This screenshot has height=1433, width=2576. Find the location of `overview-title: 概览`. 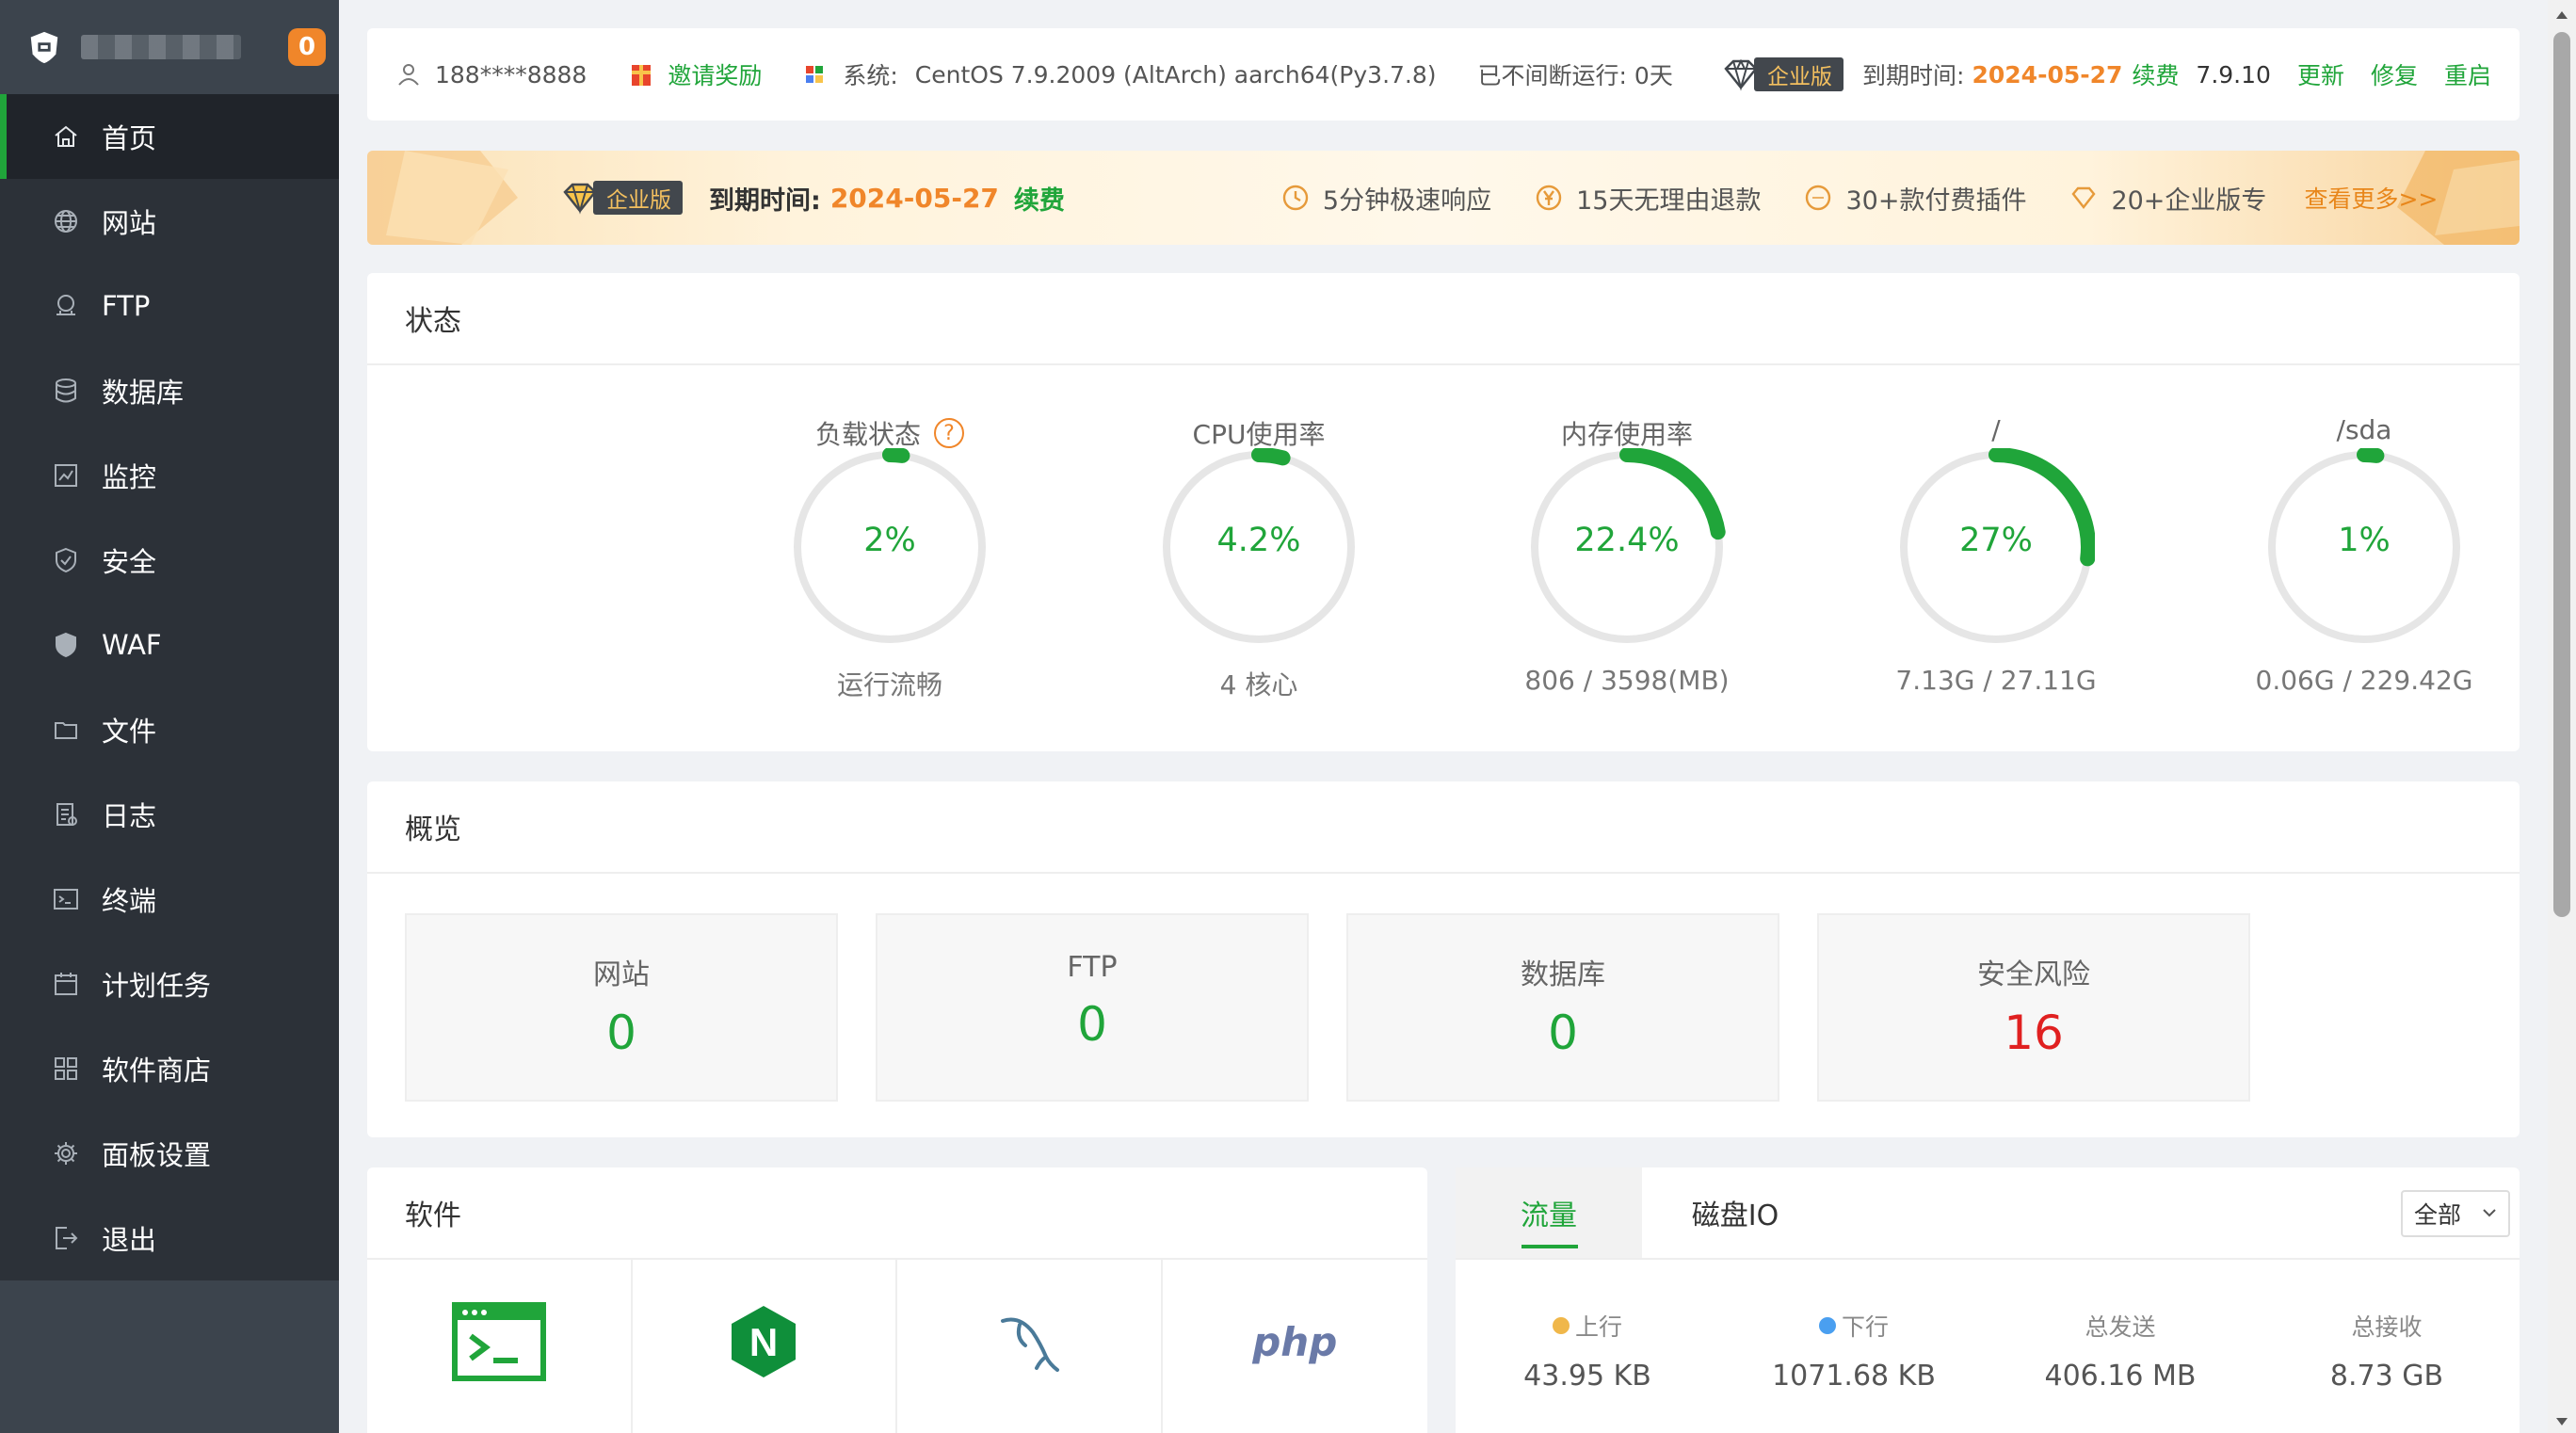

overview-title: 概览 is located at coordinates (1443, 827).